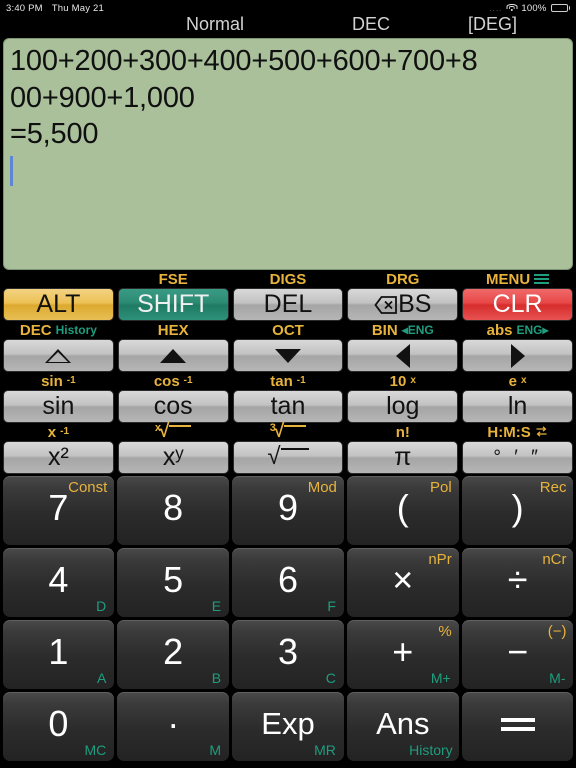  I want to click on key-square-root: 3 √ √, so click(288, 448).